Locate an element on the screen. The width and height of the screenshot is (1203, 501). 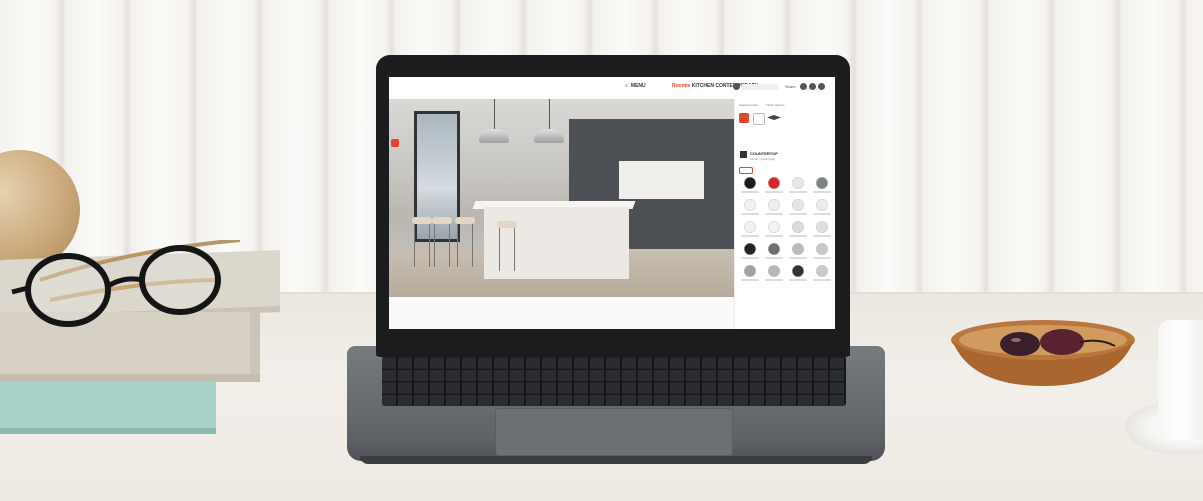
filter-chip is located at coordinates (746, 170).